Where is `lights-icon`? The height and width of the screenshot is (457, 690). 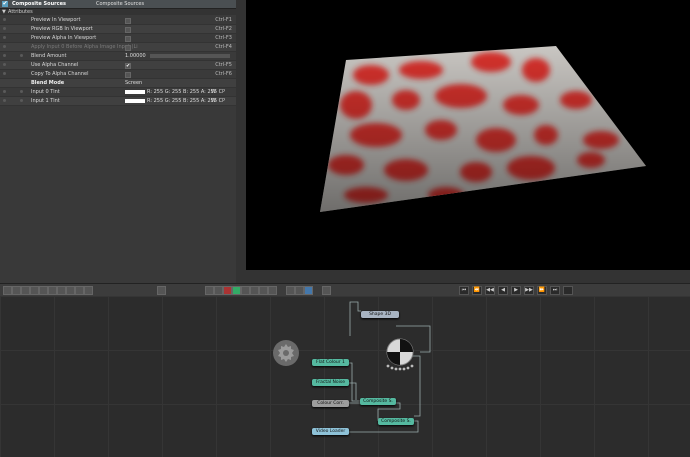
lights-icon is located at coordinates (245, 290).